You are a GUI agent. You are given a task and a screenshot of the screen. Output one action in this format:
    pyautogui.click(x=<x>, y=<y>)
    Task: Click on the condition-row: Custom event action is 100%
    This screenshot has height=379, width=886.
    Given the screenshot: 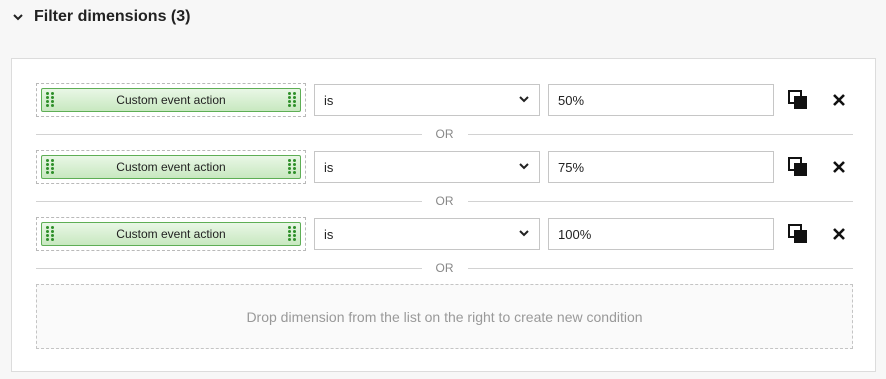 What is the action you would take?
    pyautogui.click(x=446, y=234)
    